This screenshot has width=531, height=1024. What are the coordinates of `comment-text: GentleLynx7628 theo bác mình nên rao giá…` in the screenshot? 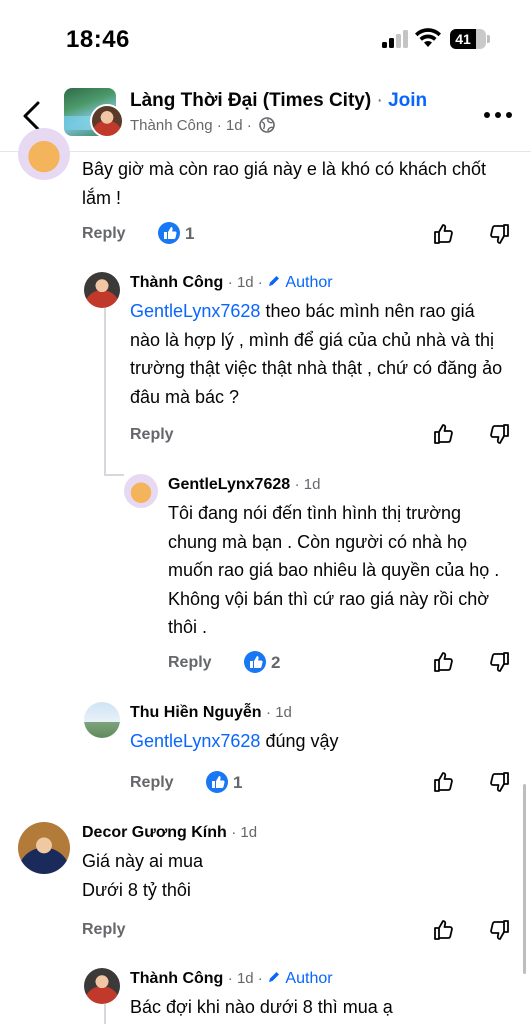 It's located at (317, 354).